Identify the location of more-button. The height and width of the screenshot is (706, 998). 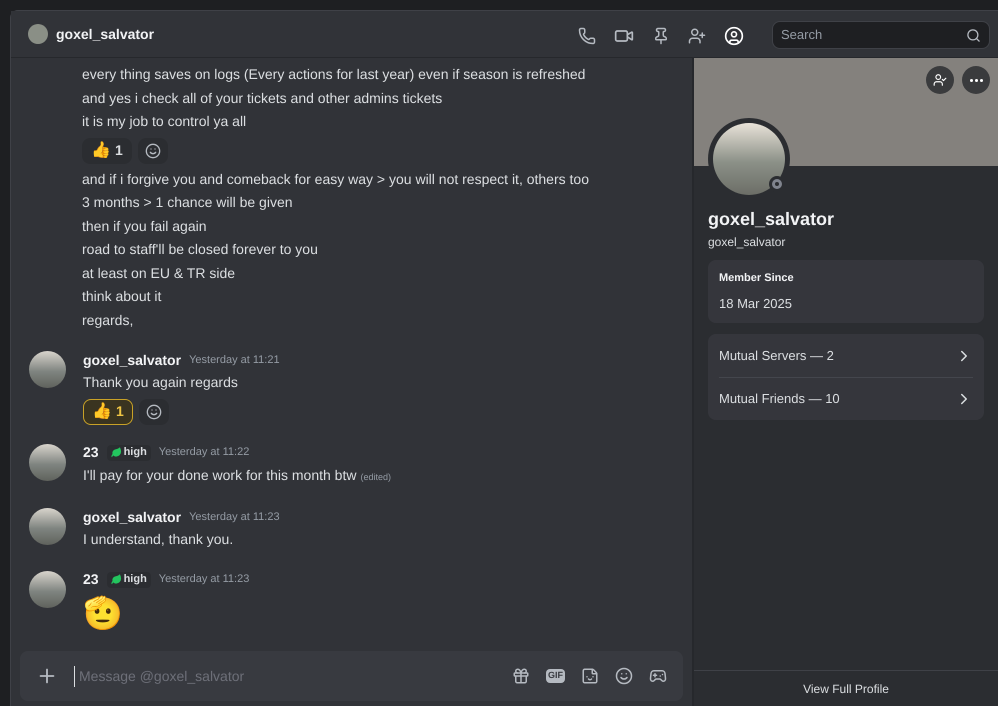
(976, 80).